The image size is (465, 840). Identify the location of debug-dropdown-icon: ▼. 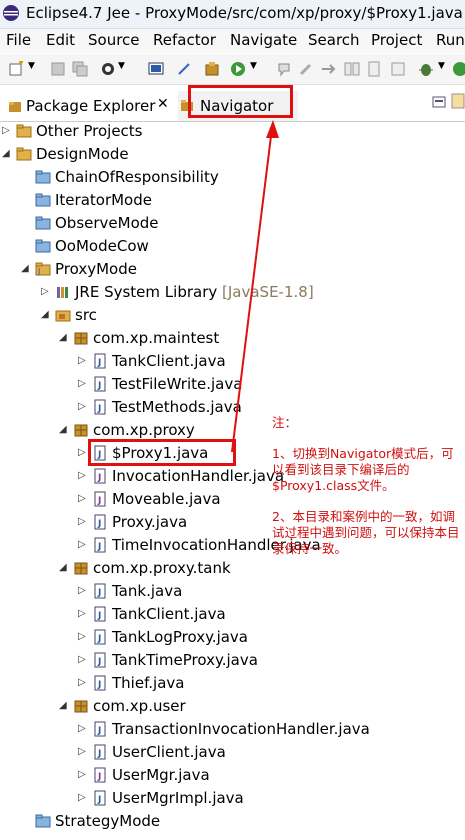
(441, 66).